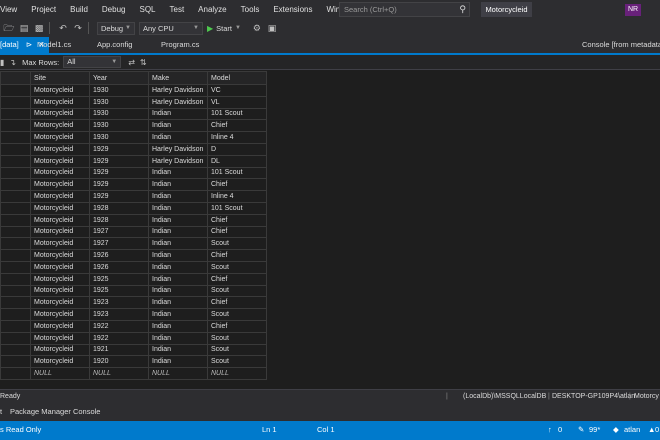 The image size is (660, 440). Describe the element at coordinates (581, 429) in the screenshot. I see `pencil-icon: ✎` at that location.